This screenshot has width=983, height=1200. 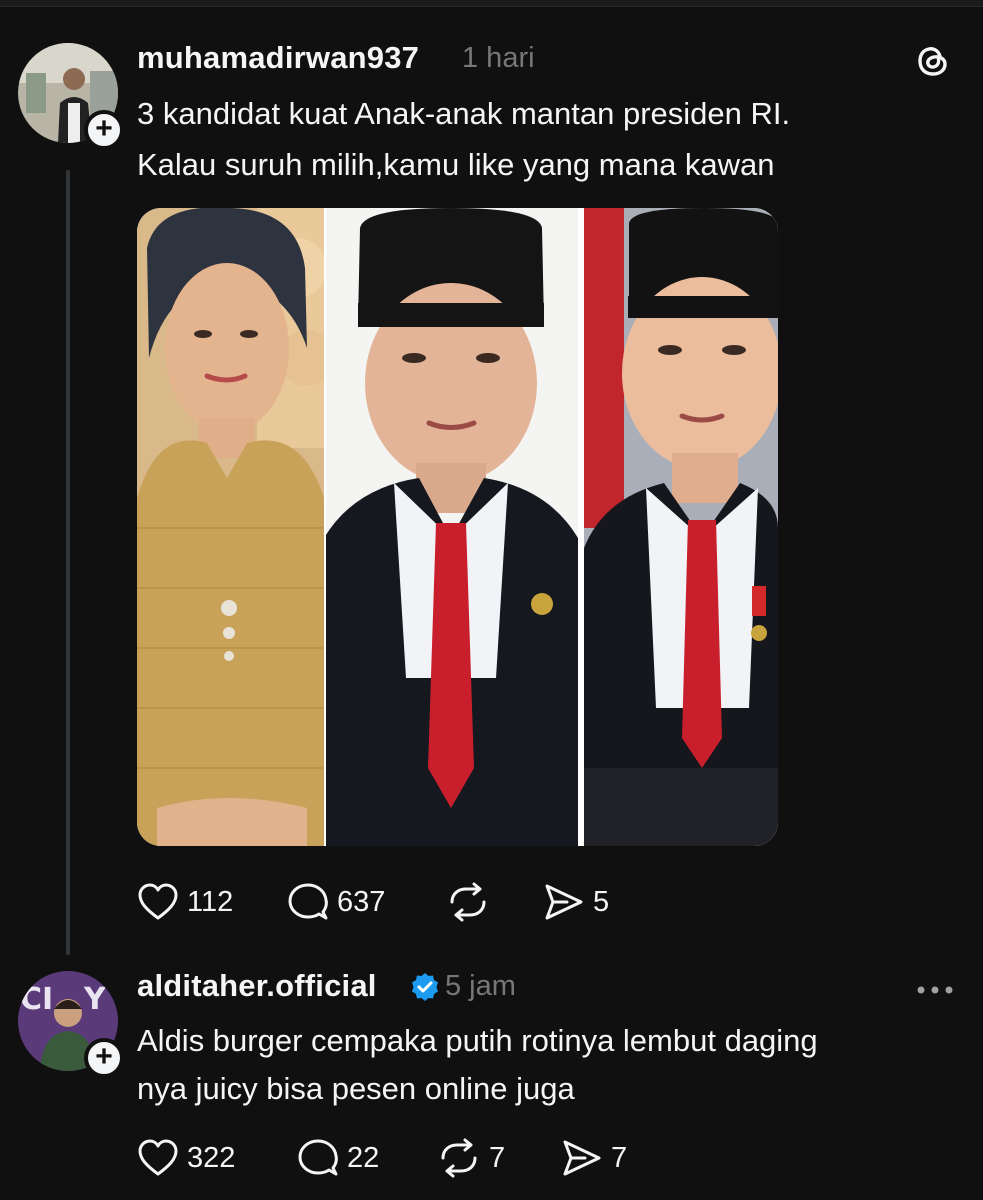 I want to click on repost-button, so click(x=468, y=902).